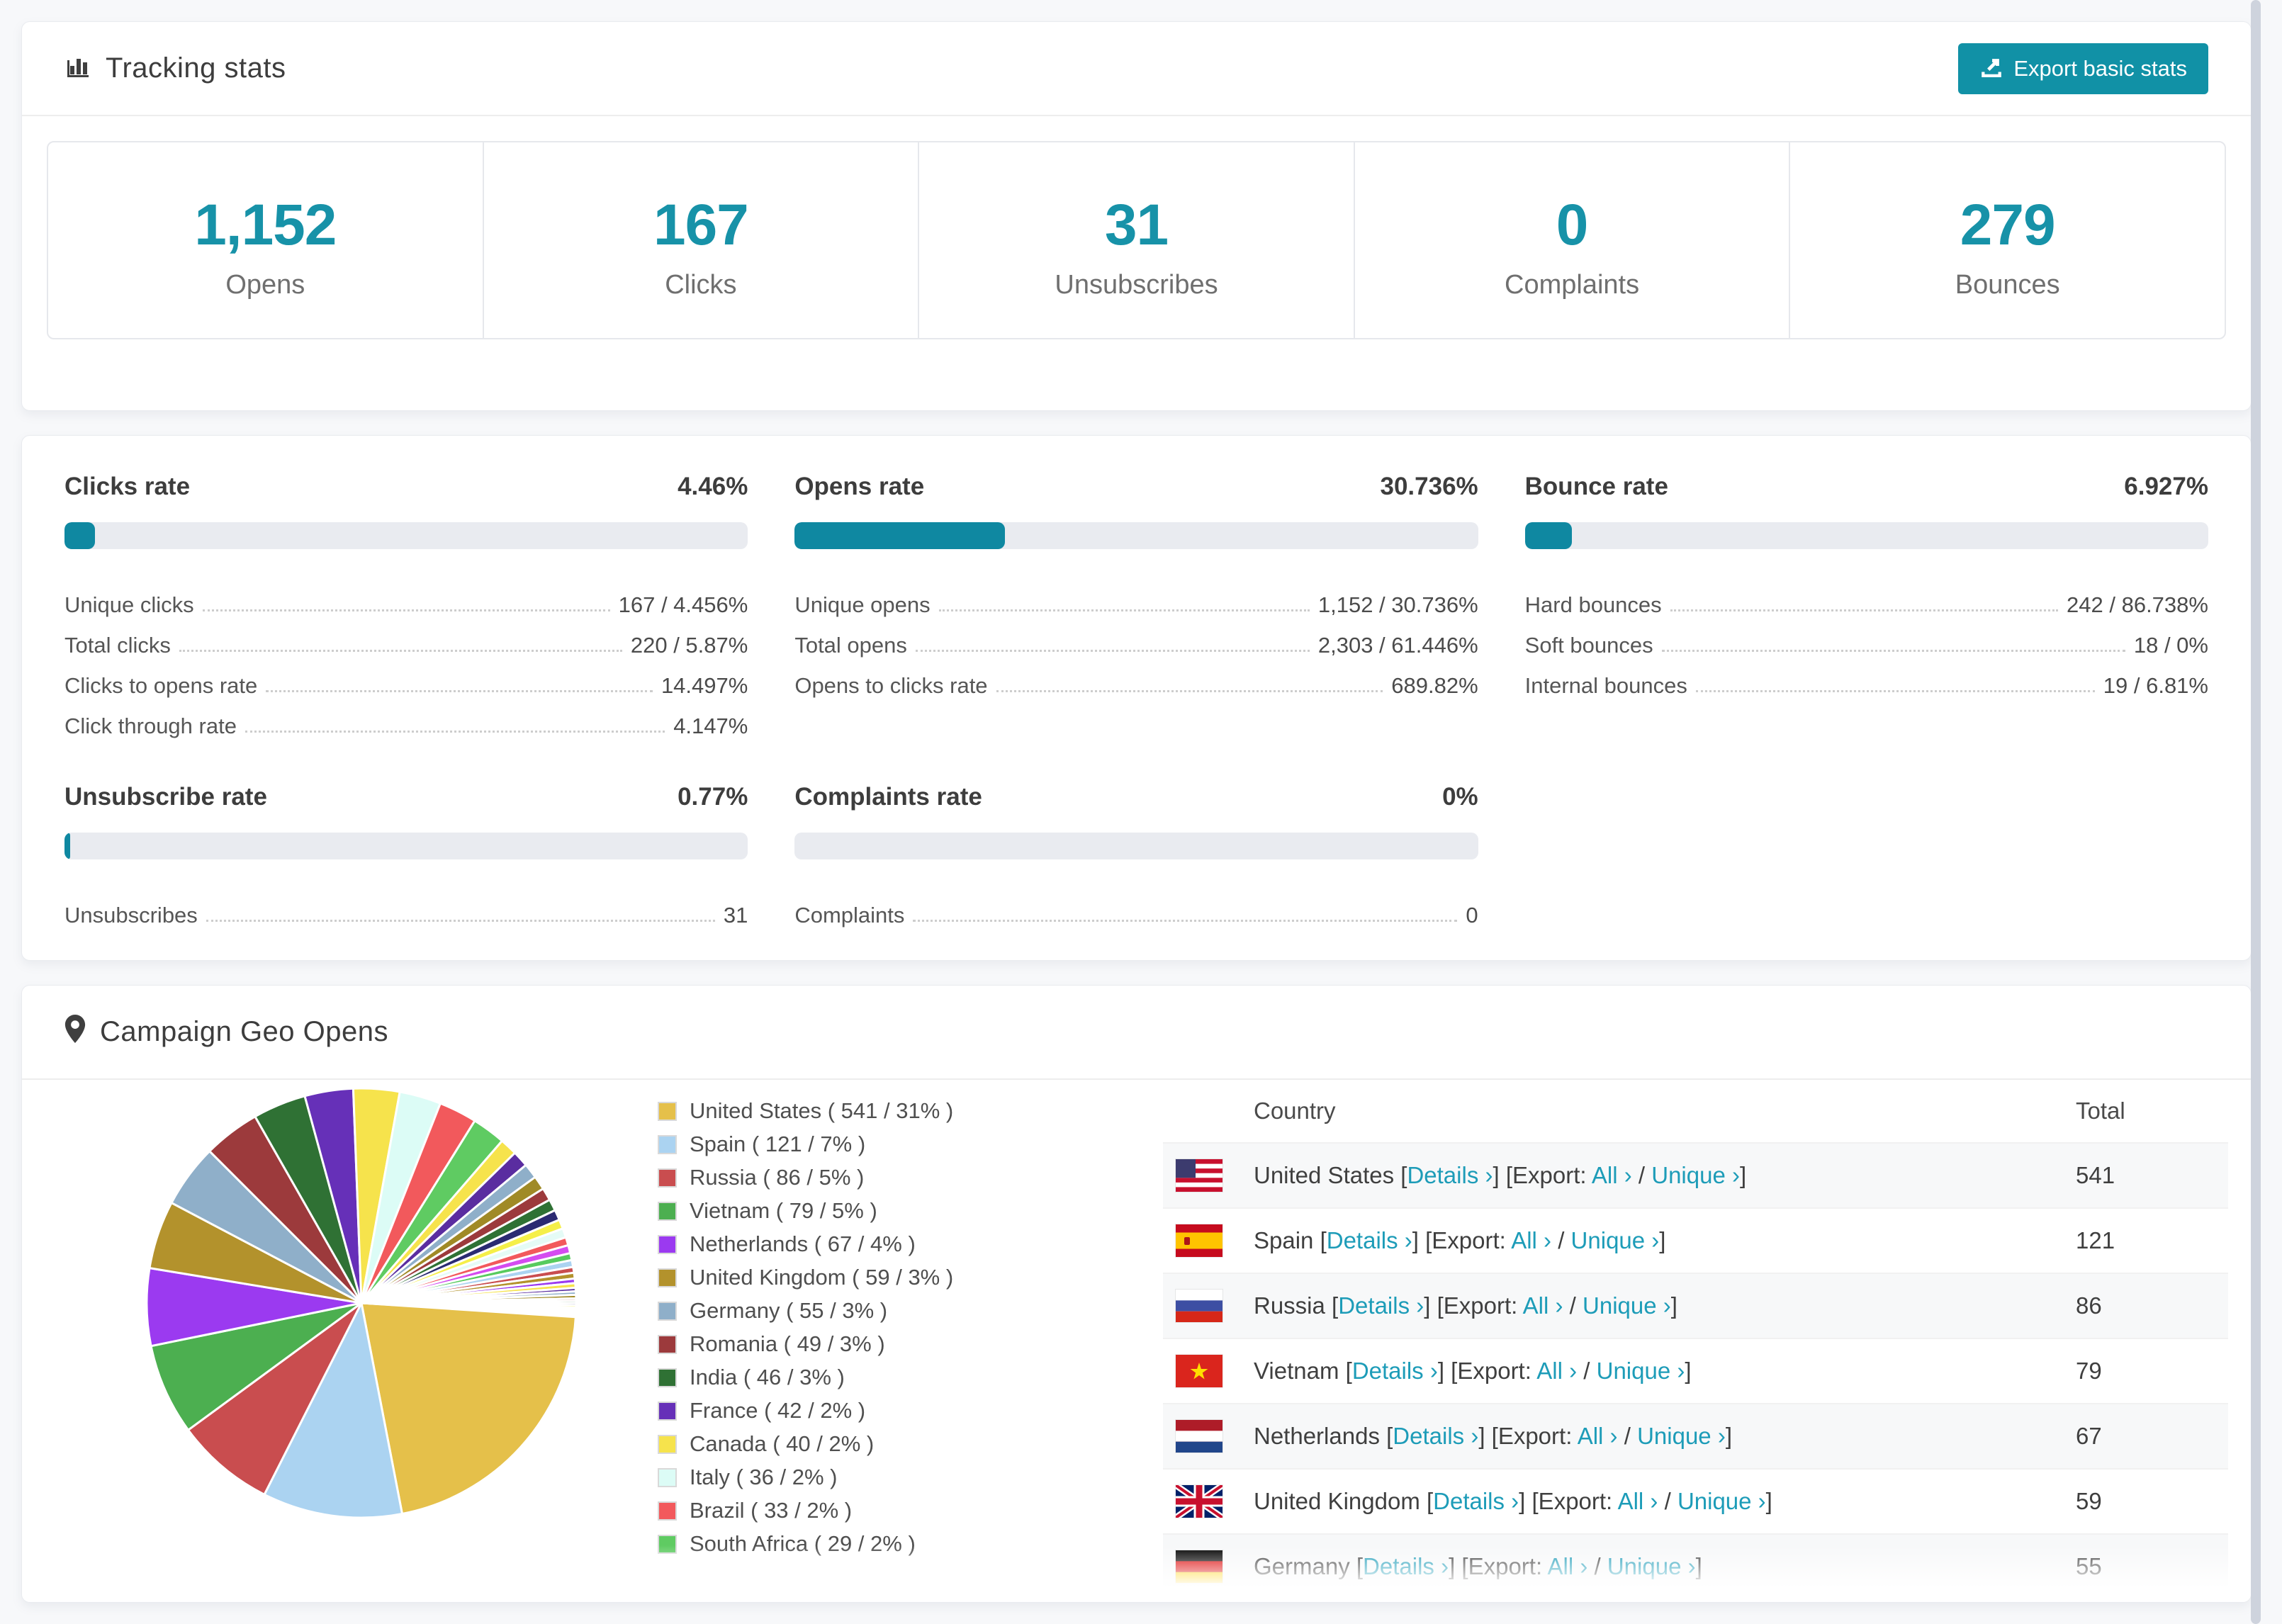 The image size is (2282, 1624). I want to click on page-title: Tracking stats, so click(196, 68).